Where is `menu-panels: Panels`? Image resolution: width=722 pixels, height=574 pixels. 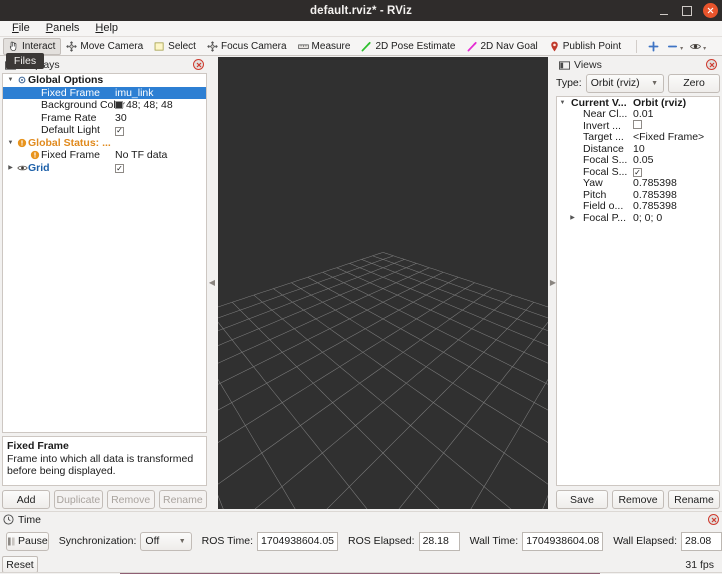
menu-panels: Panels is located at coordinates (63, 28).